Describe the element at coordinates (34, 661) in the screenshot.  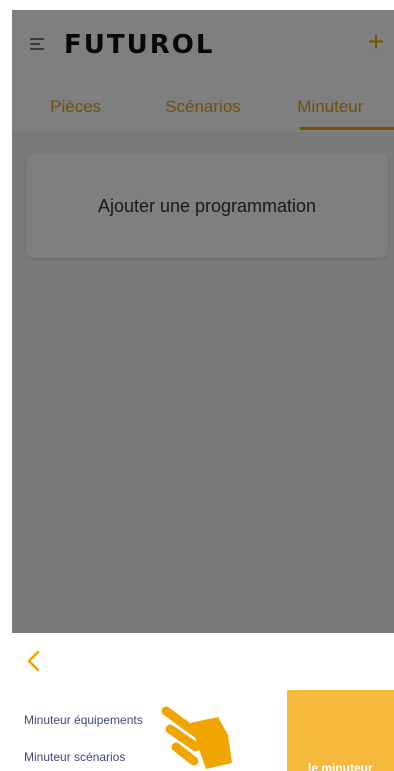
I see `chevron-left-icon` at that location.